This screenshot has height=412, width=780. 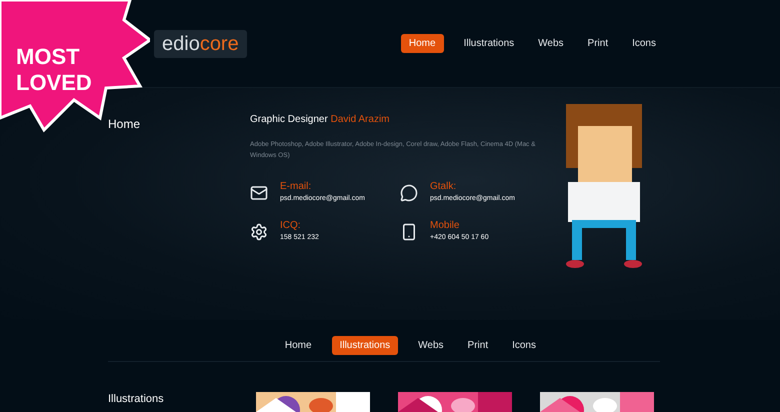 What do you see at coordinates (289, 119) in the screenshot?
I see `job-title: Graphic Designer` at bounding box center [289, 119].